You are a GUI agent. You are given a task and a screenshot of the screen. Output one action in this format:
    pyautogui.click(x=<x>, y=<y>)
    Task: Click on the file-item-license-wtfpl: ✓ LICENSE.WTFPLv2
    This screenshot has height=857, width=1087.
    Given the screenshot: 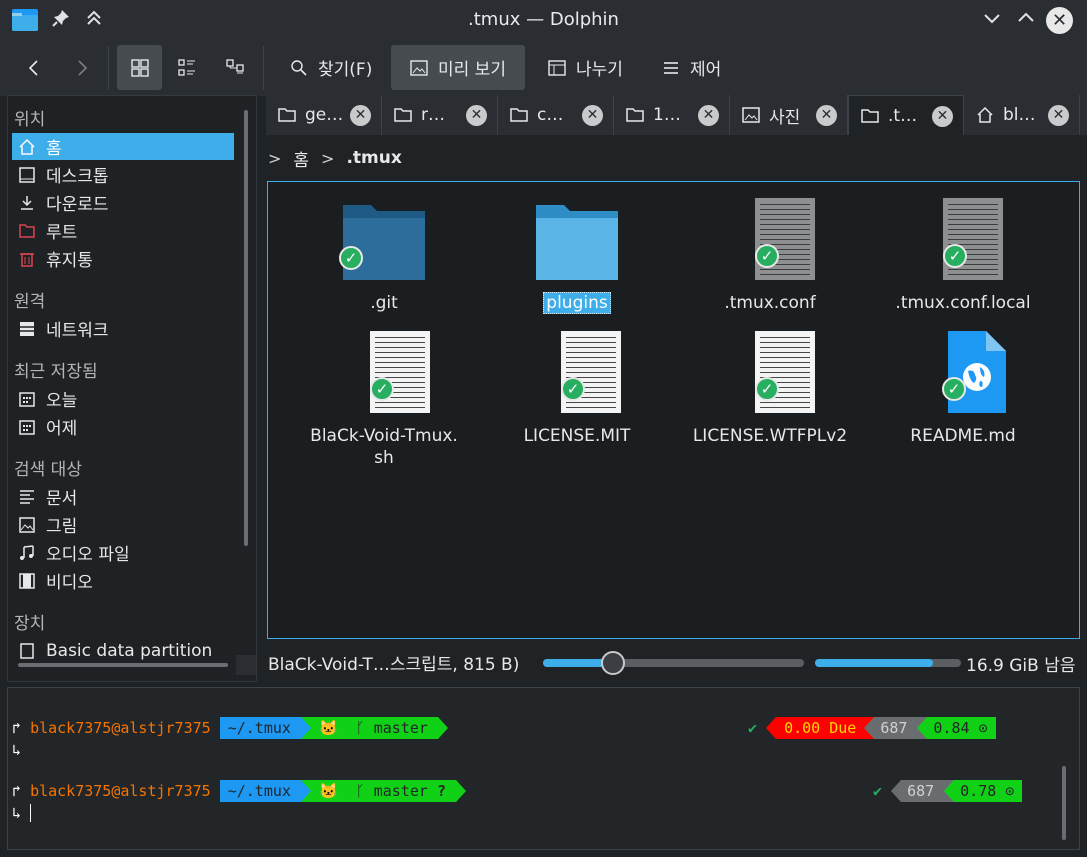 What is the action you would take?
    pyautogui.click(x=770, y=388)
    